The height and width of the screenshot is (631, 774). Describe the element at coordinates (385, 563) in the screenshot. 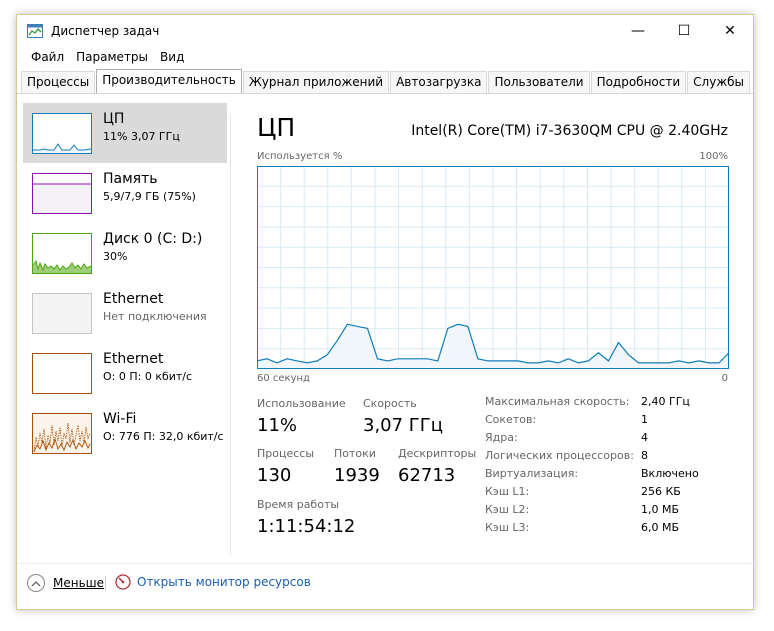

I see `footer-separator` at that location.